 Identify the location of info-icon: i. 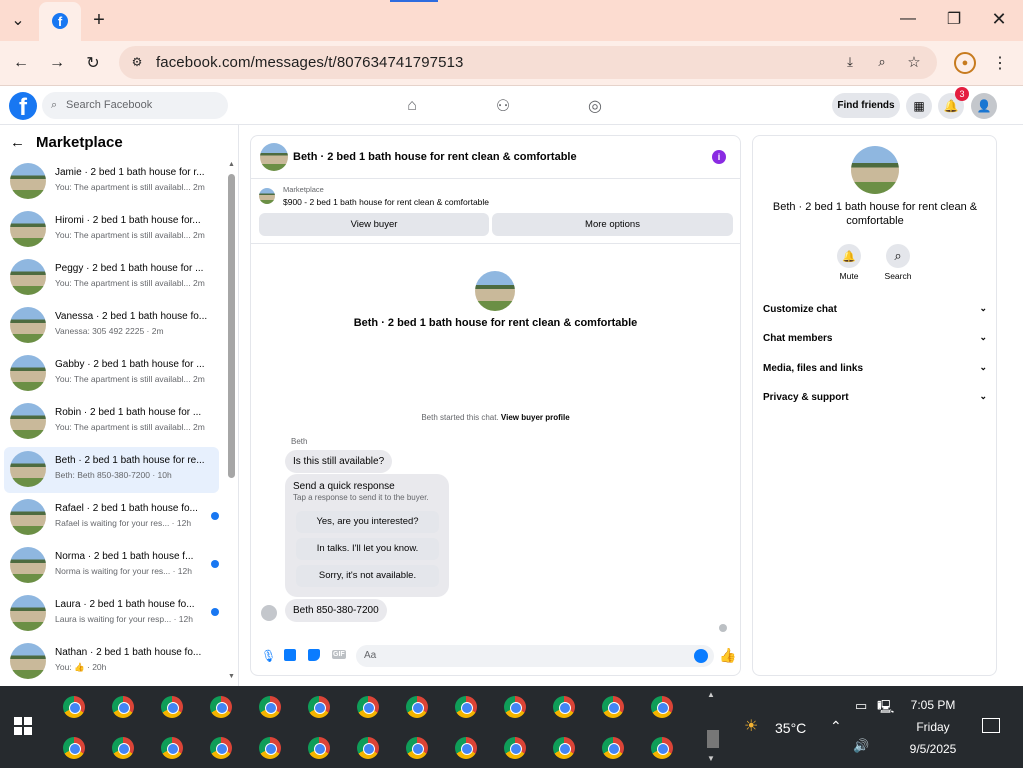
(719, 157).